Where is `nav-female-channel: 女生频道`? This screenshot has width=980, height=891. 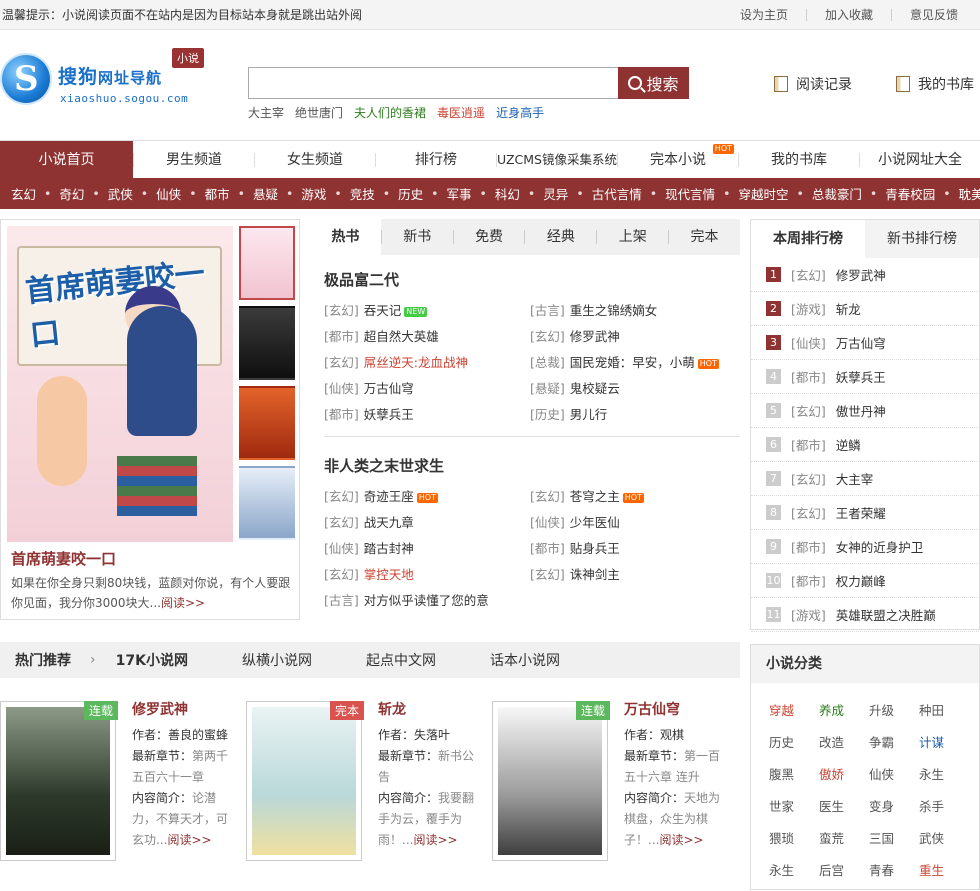
nav-female-channel: 女生频道 is located at coordinates (314, 159).